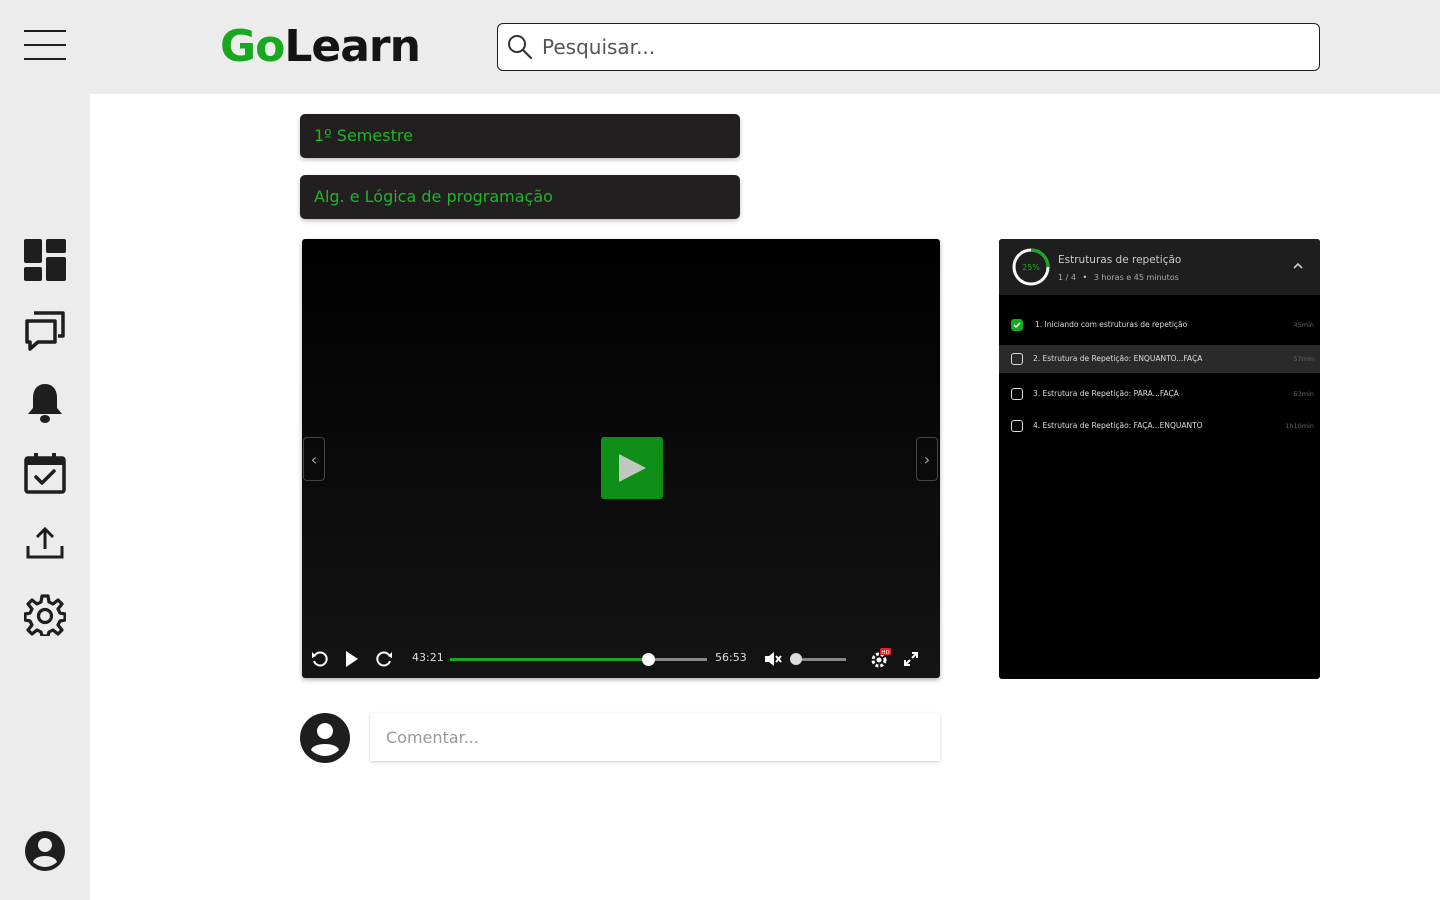 This screenshot has width=1440, height=900. What do you see at coordinates (314, 459) in the screenshot?
I see `previous-arrow: ‹` at bounding box center [314, 459].